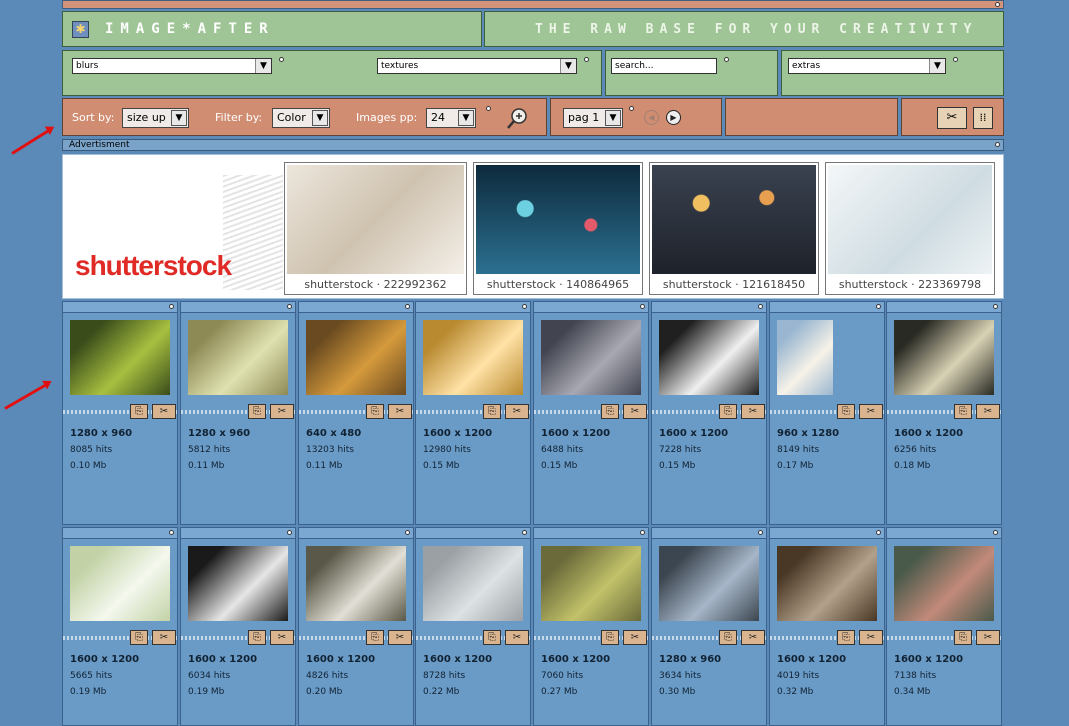  What do you see at coordinates (651, 117) in the screenshot?
I see `prev-page-icon: ◀` at bounding box center [651, 117].